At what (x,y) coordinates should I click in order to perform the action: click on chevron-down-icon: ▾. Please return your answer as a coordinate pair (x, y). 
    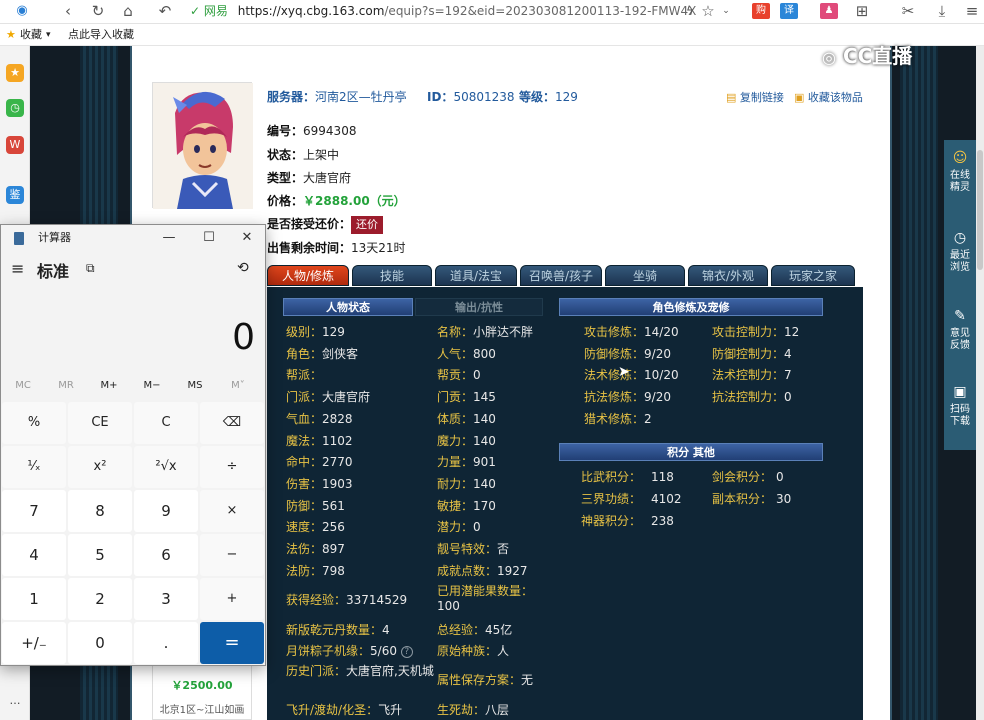
    Looking at the image, I should click on (48, 35).